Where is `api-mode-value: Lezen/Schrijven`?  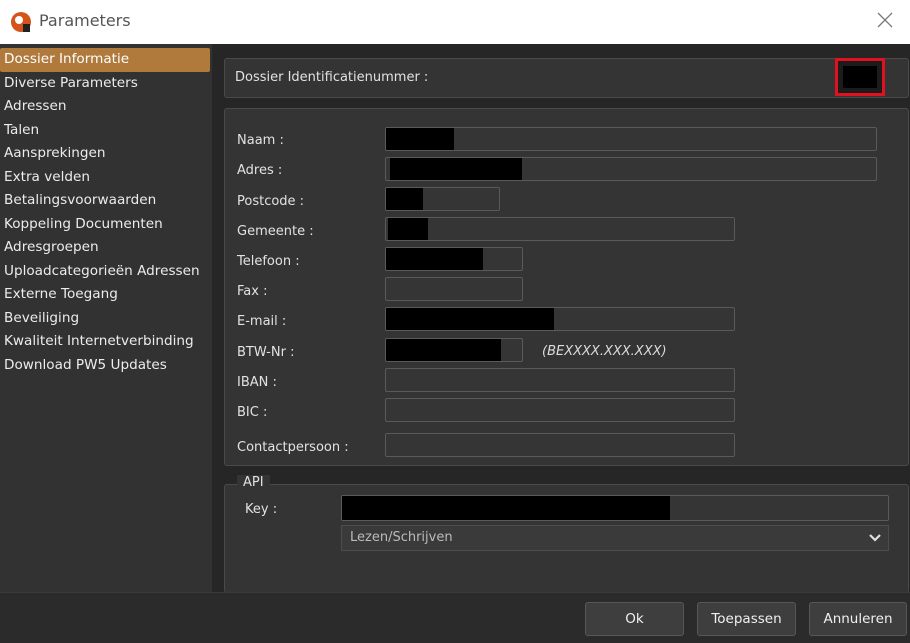 api-mode-value: Lezen/Schrijven is located at coordinates (401, 537).